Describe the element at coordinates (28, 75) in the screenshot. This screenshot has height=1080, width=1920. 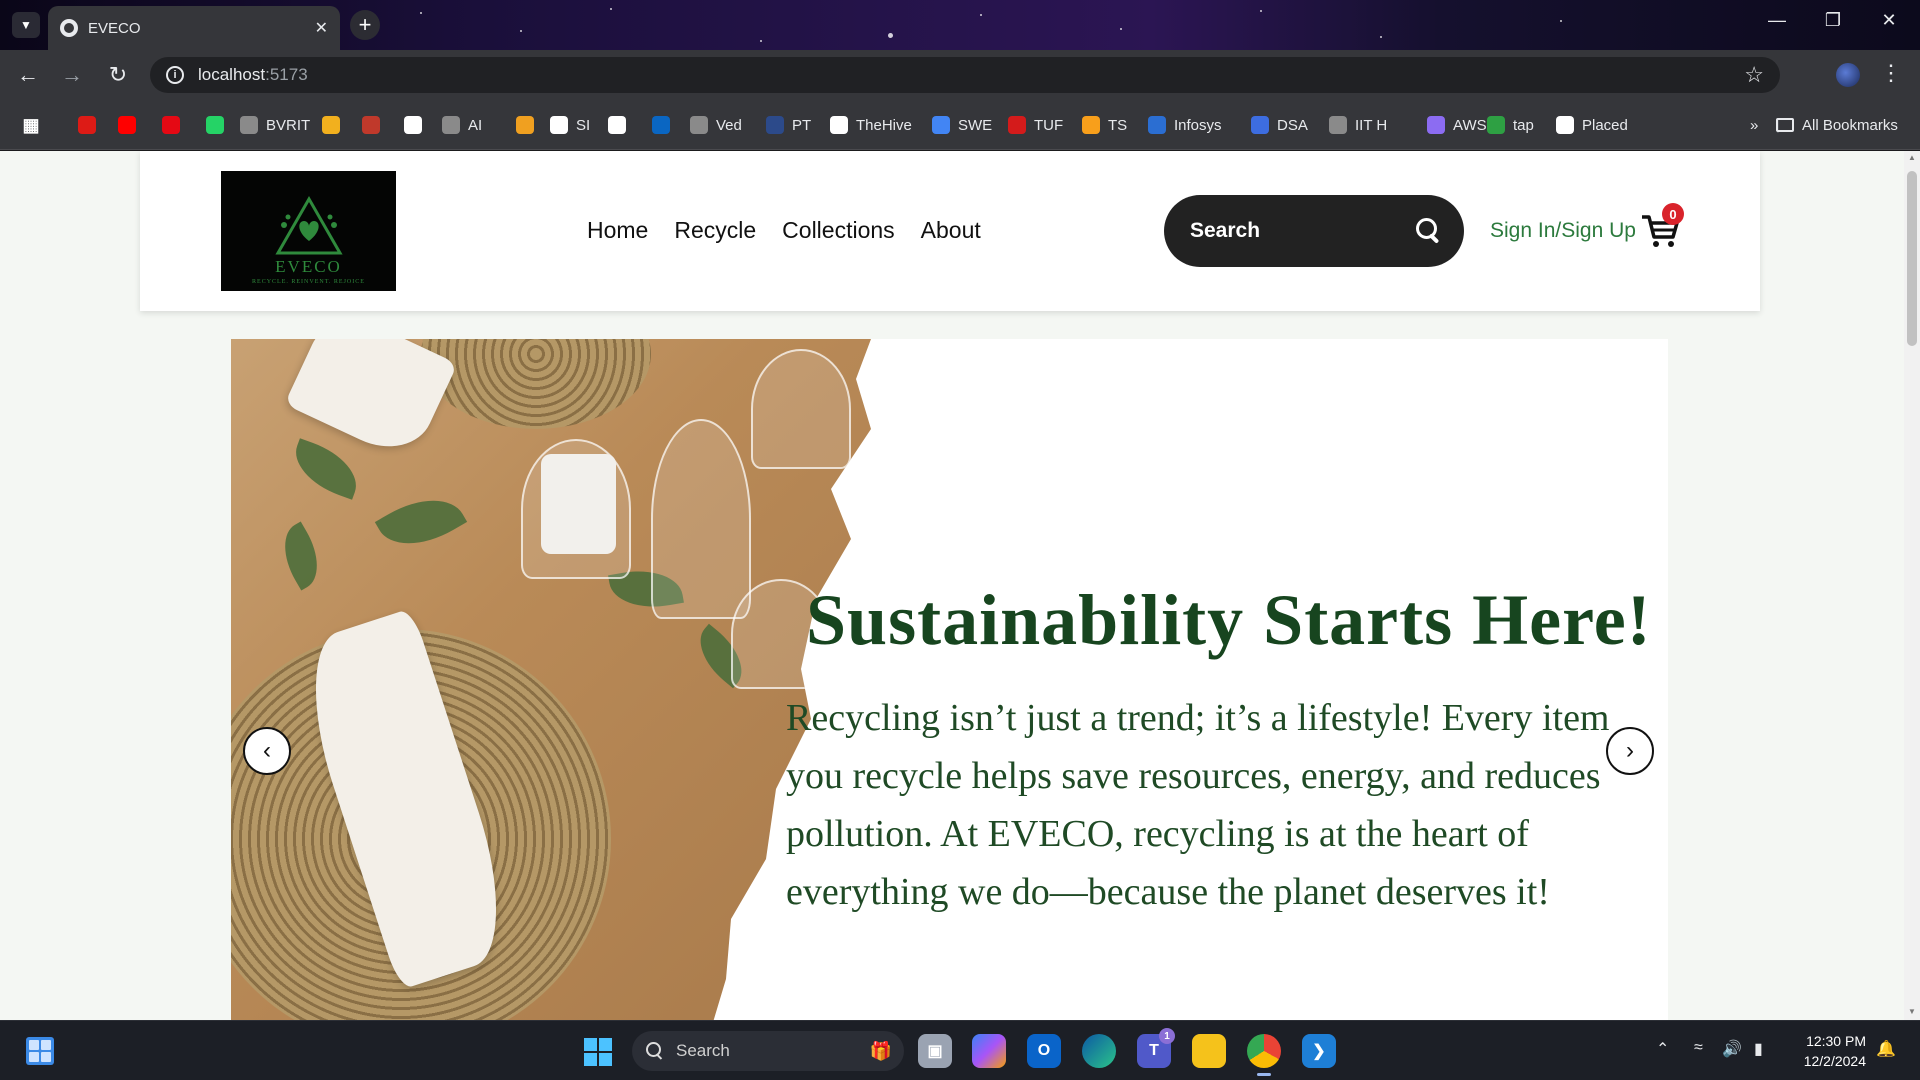
I see `back-button: ←` at that location.